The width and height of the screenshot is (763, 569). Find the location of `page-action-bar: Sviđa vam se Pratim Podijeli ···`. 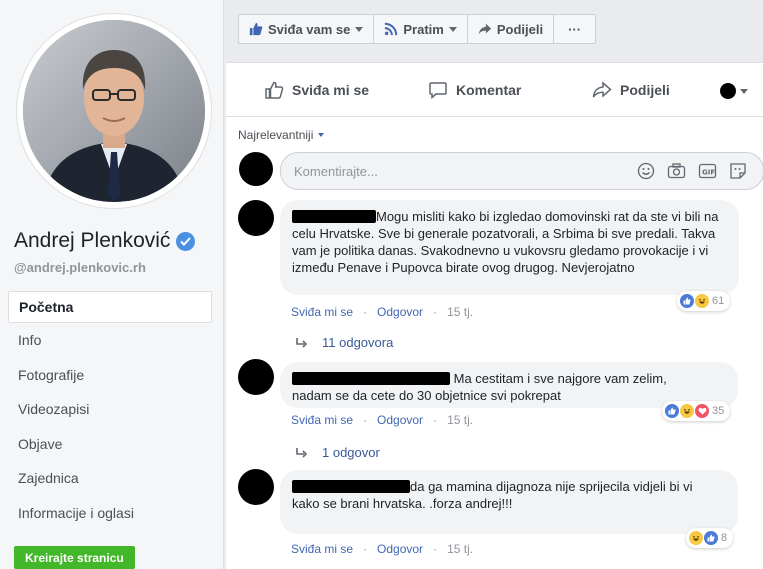

page-action-bar: Sviđa vam se Pratim Podijeli ··· is located at coordinates (417, 29).